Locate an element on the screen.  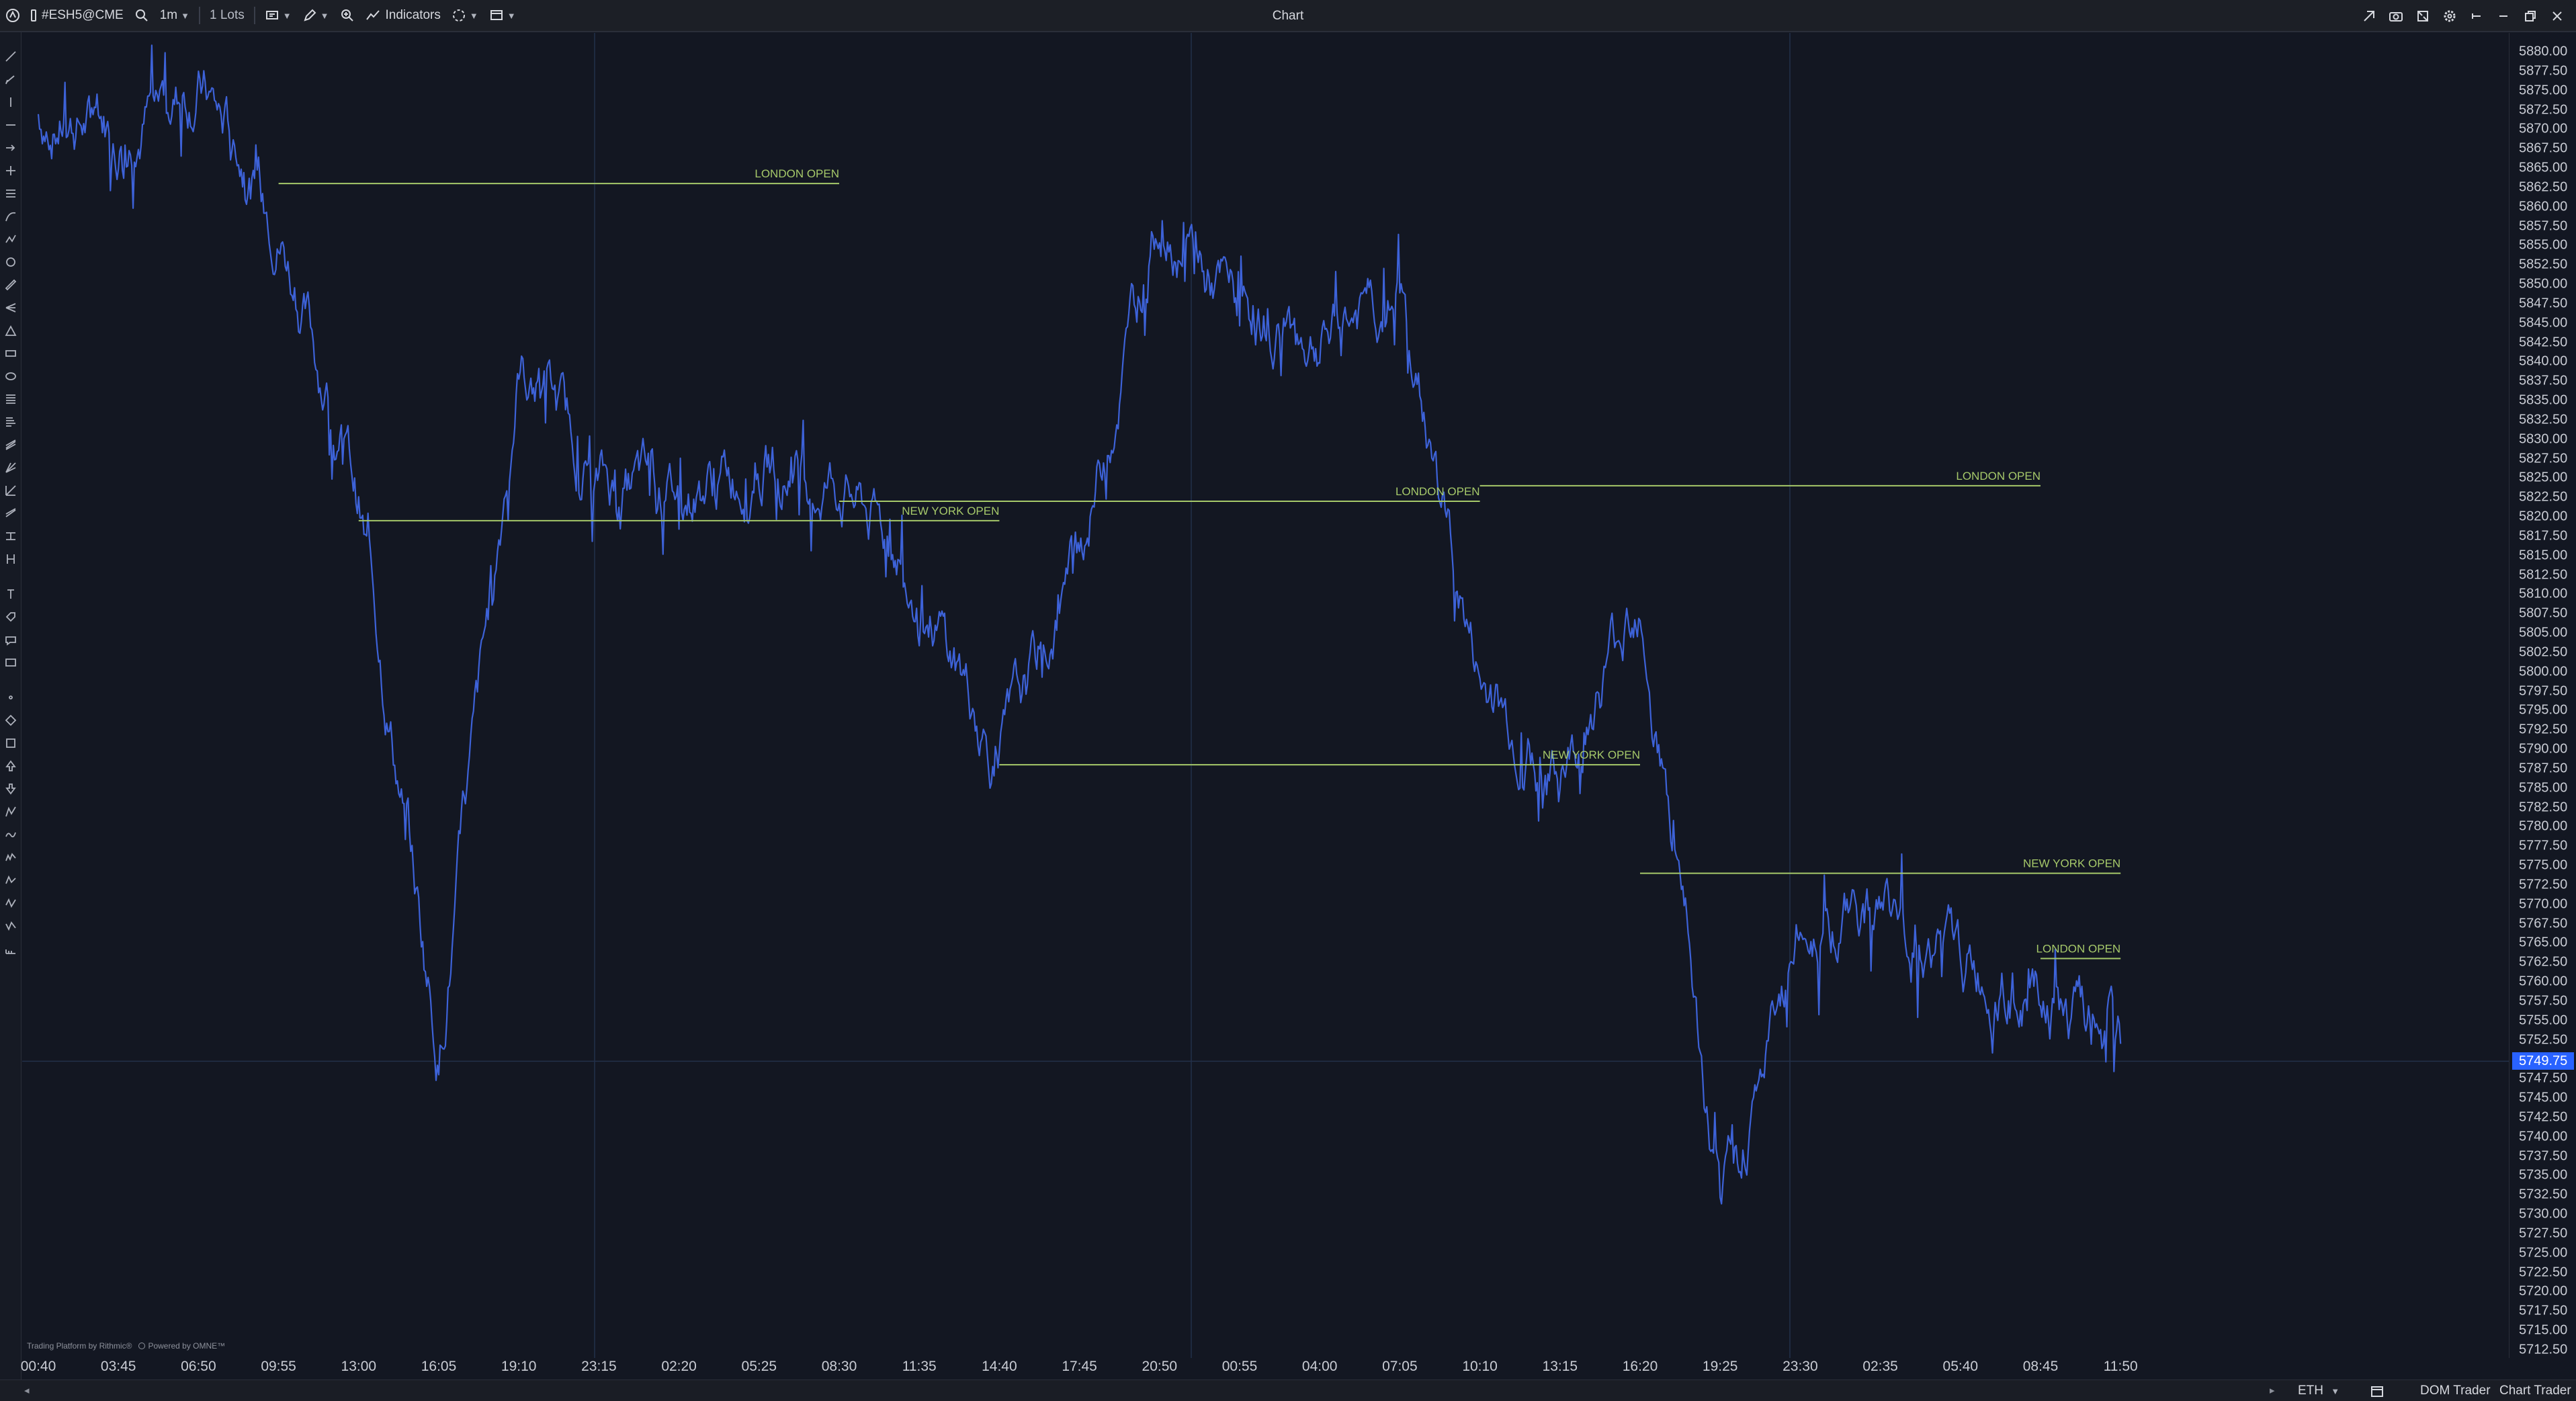
drawing-toolbar is located at coordinates (11, 705).